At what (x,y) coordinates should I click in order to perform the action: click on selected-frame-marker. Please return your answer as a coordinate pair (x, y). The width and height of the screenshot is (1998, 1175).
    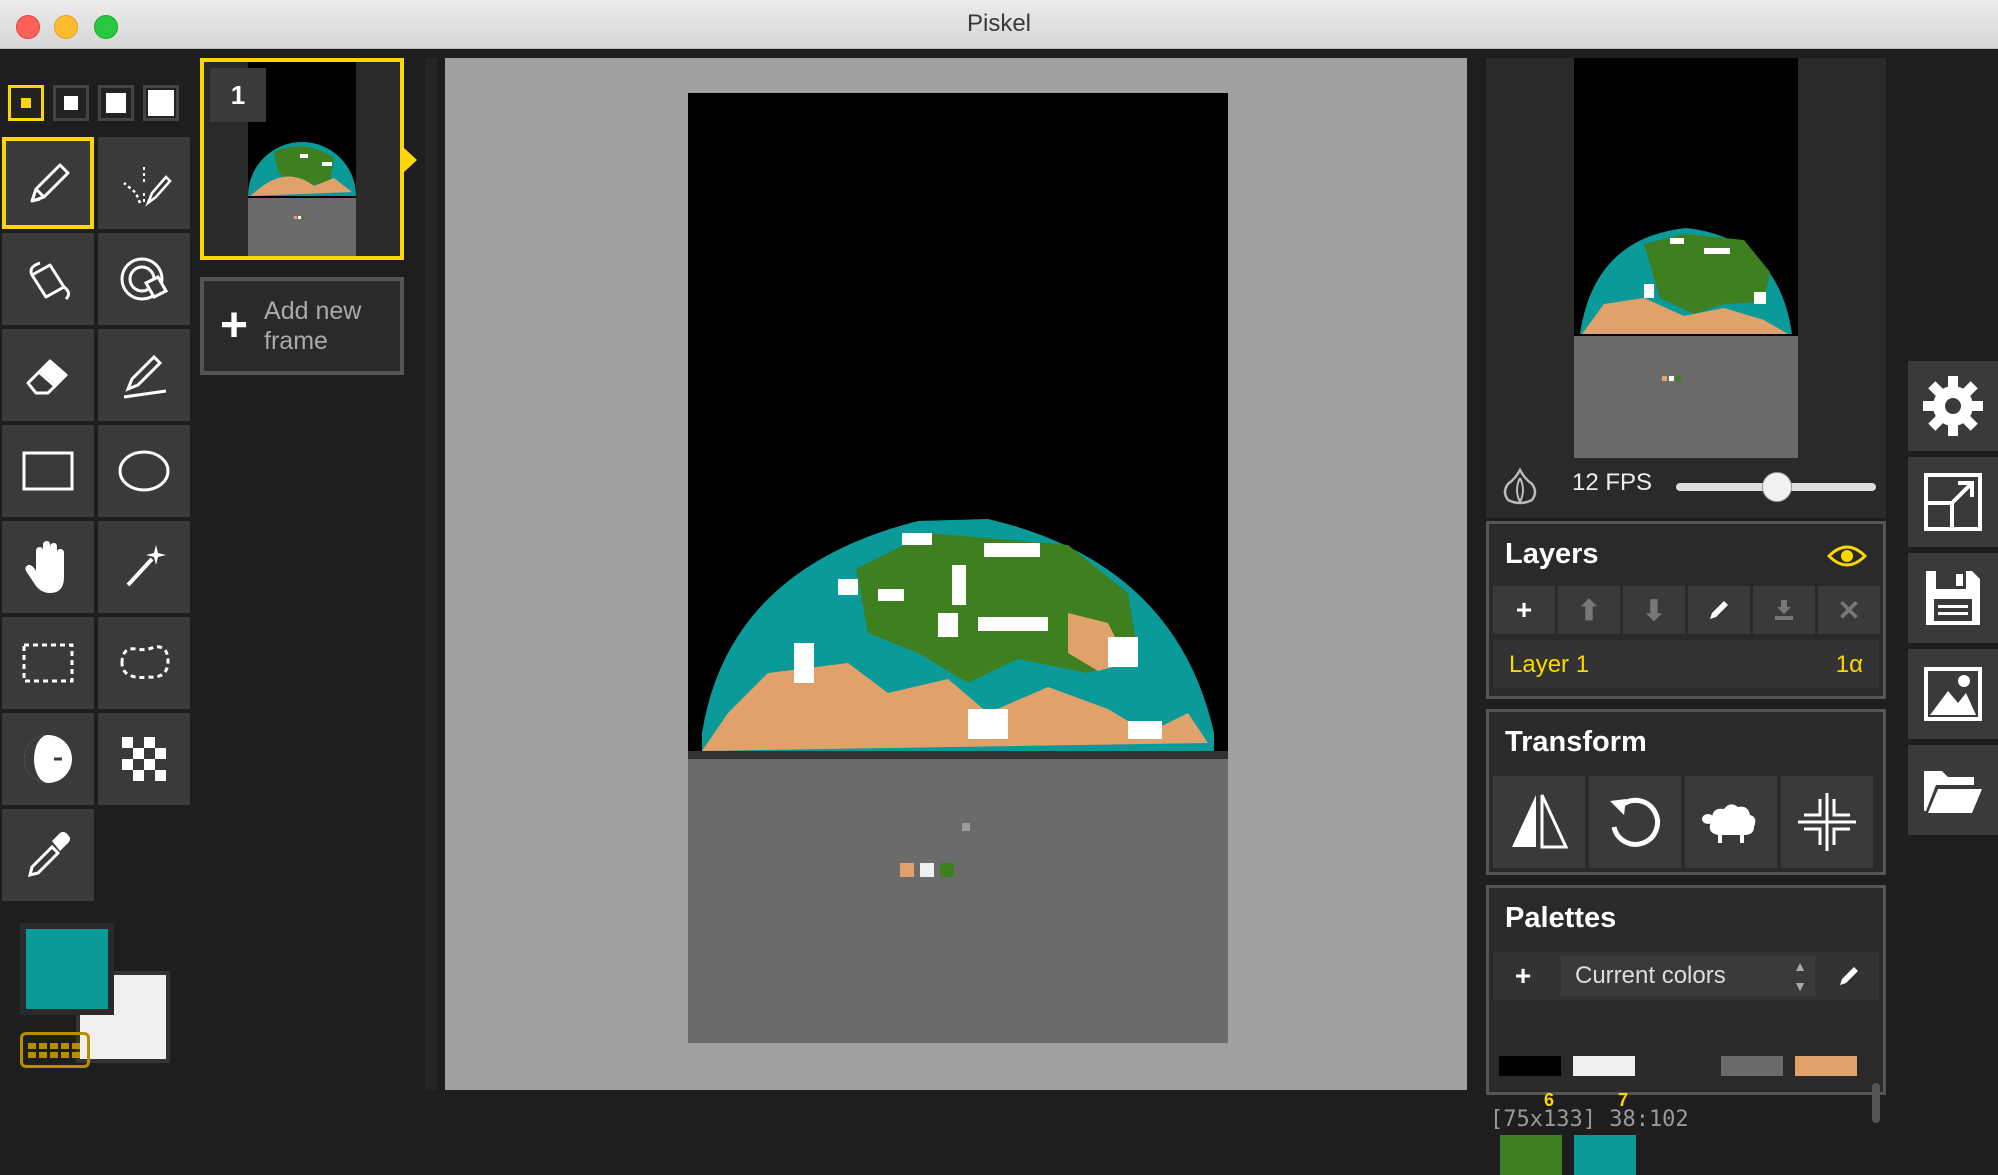
    Looking at the image, I should click on (410, 160).